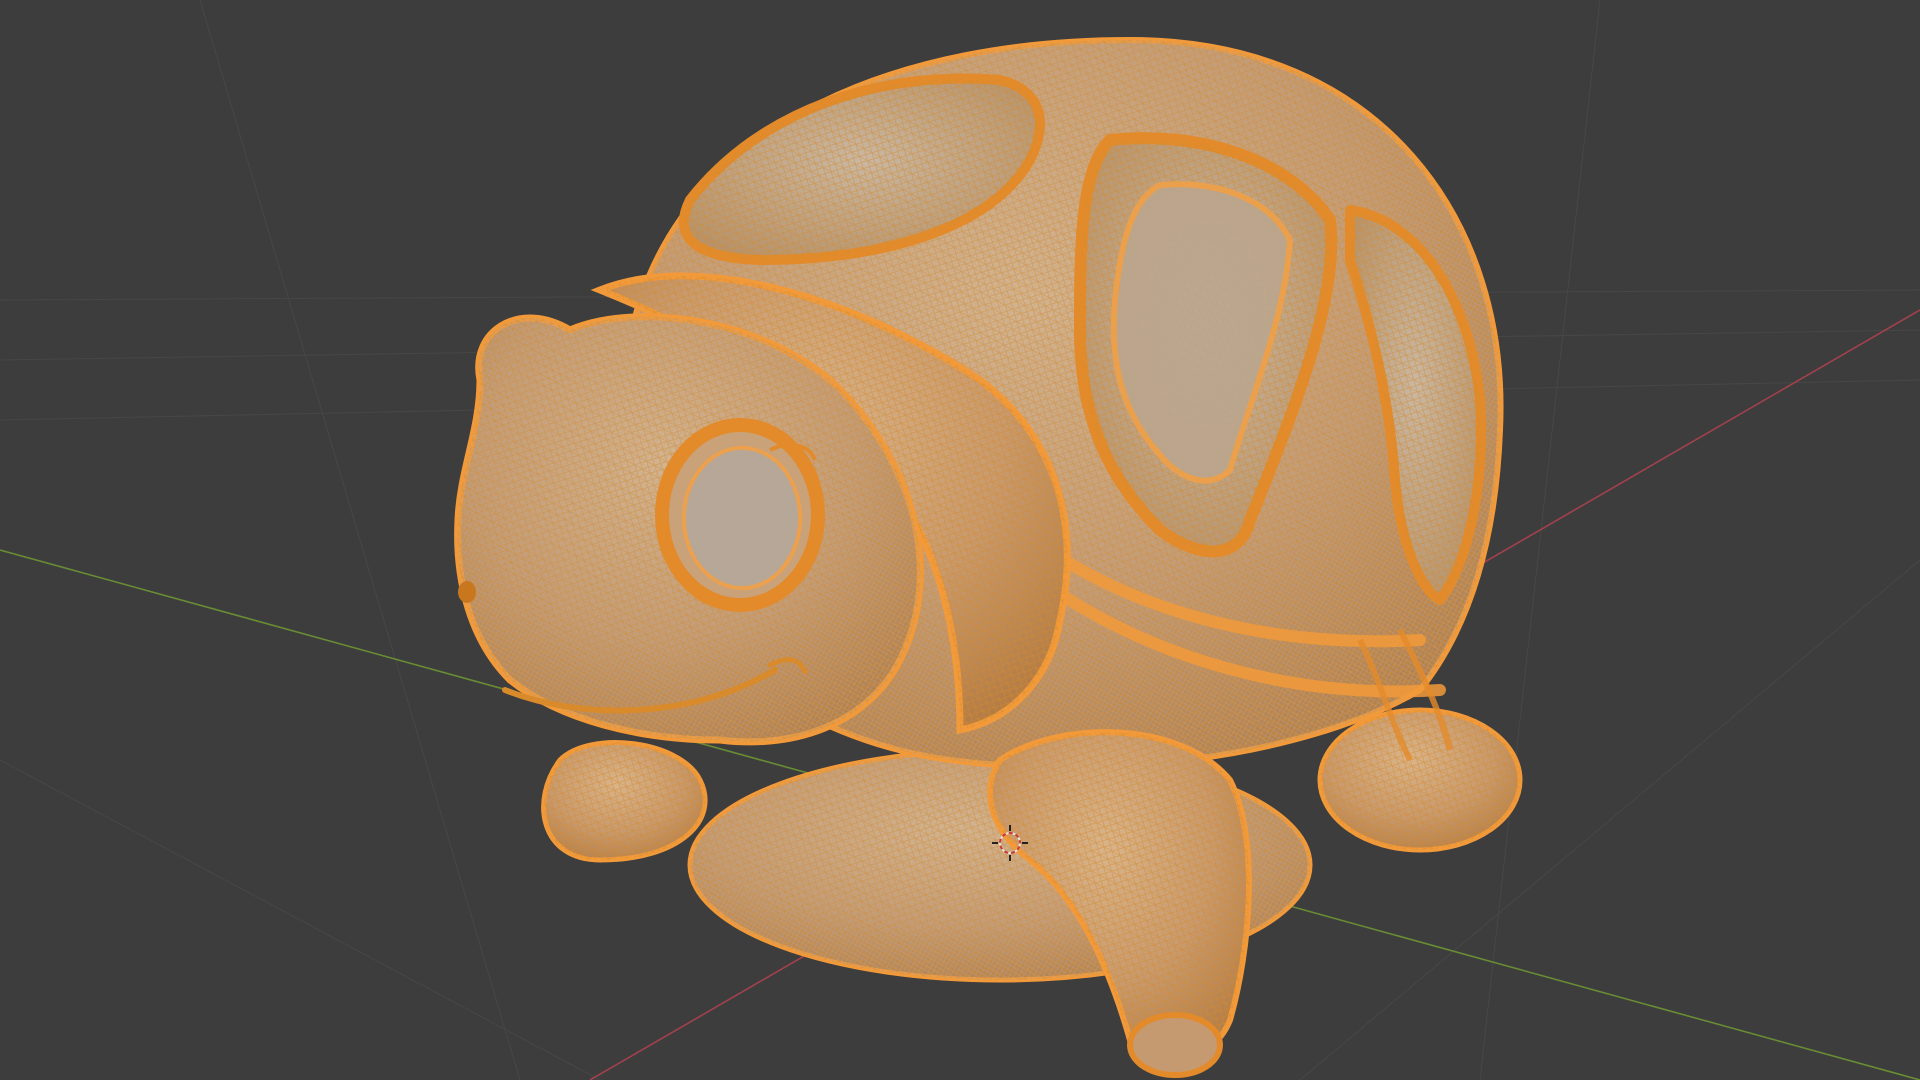 Image resolution: width=1920 pixels, height=1080 pixels. Describe the element at coordinates (1420, 780) in the screenshot. I see `rear-leg` at that location.